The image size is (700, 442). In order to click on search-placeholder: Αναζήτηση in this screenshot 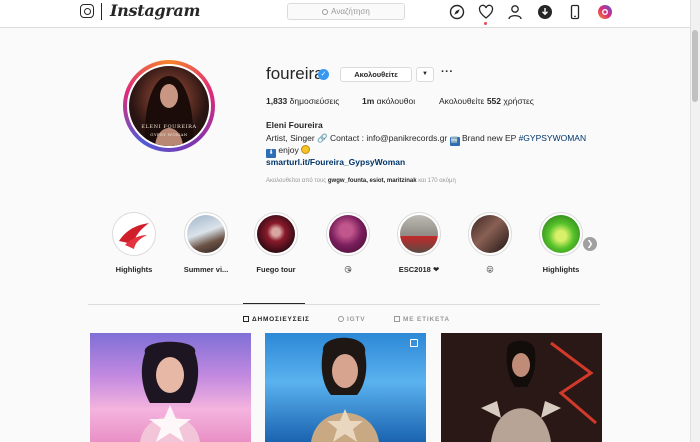, I will do `click(350, 11)`.